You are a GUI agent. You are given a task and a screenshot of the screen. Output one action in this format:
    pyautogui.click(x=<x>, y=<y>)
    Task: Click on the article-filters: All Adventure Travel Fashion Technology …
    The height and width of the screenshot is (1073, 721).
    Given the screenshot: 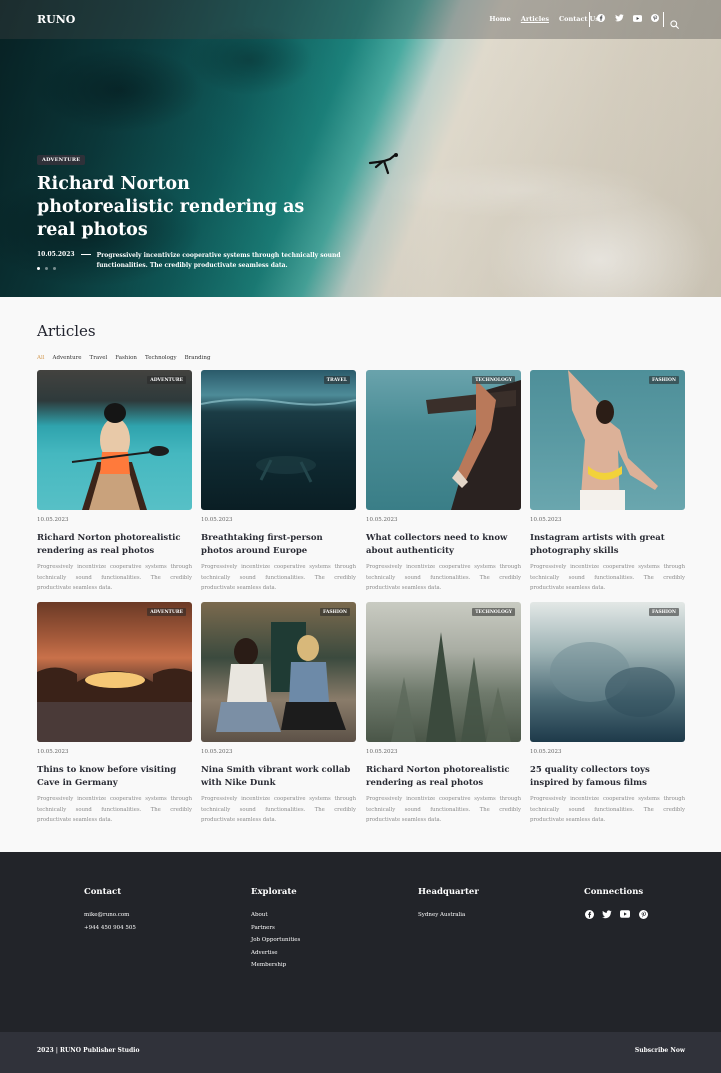 What is the action you would take?
    pyautogui.click(x=123, y=358)
    